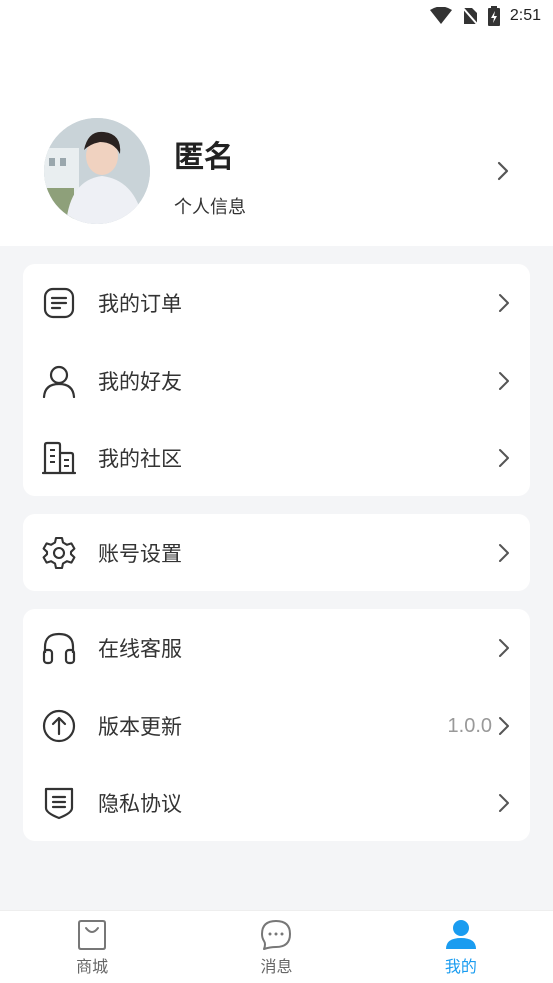 Image resolution: width=553 pixels, height=983 pixels. Describe the element at coordinates (276, 303) in the screenshot. I see `menu-item-orders: 我的订单` at that location.